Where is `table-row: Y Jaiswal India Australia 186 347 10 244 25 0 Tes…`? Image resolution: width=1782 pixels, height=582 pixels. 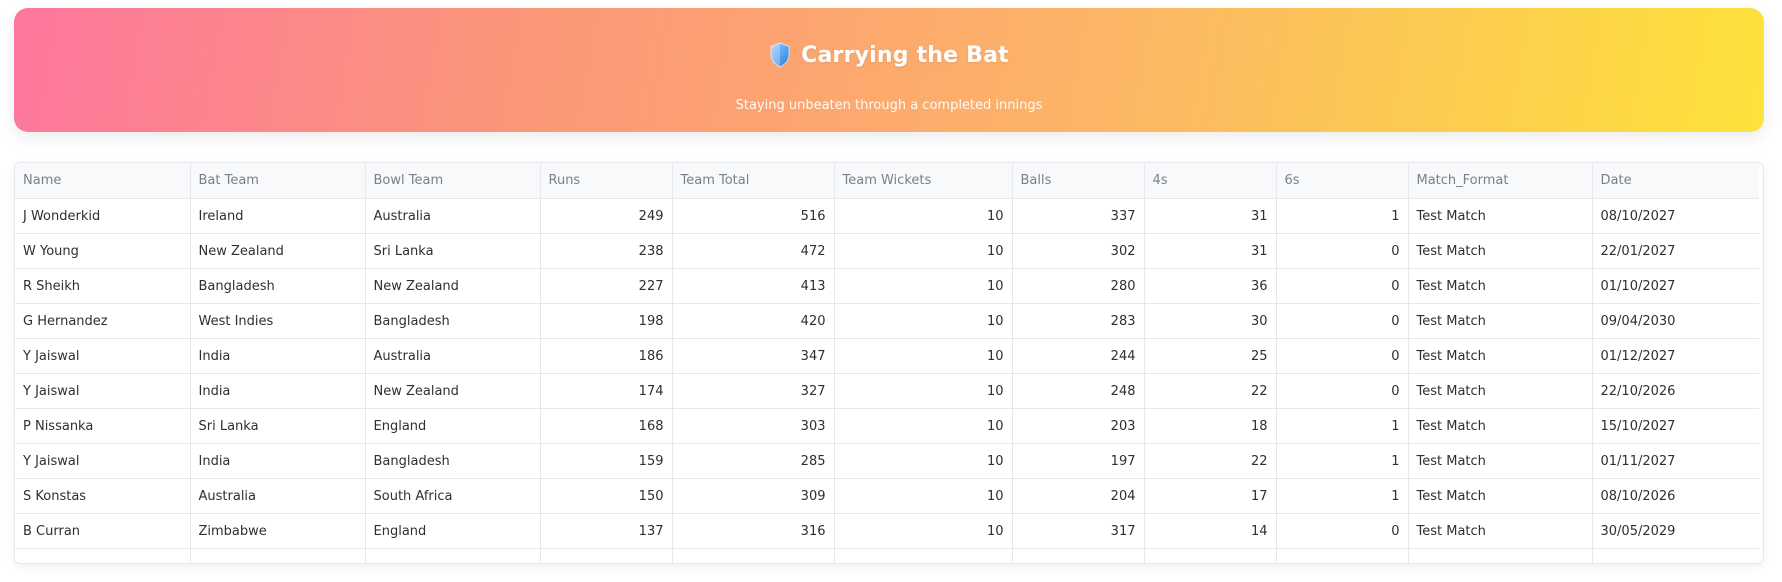
table-row: Y Jaiswal India Australia 186 347 10 244 25 0 Tes… is located at coordinates (887, 356).